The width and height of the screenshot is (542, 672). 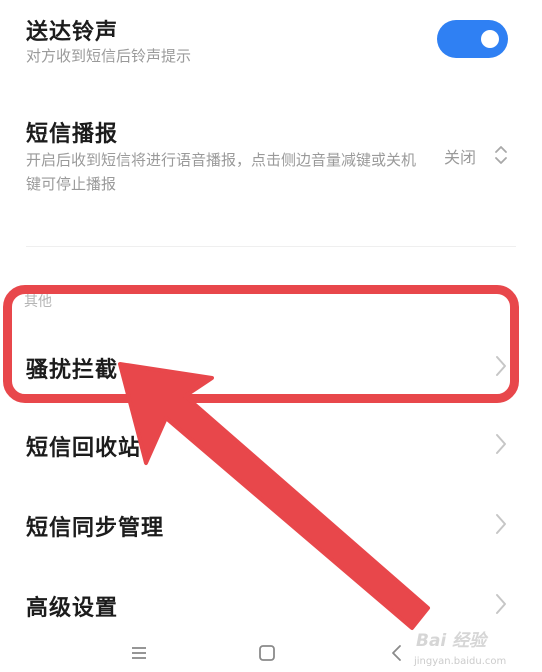 I want to click on sms-broadcast-value: 关闭, so click(x=460, y=157).